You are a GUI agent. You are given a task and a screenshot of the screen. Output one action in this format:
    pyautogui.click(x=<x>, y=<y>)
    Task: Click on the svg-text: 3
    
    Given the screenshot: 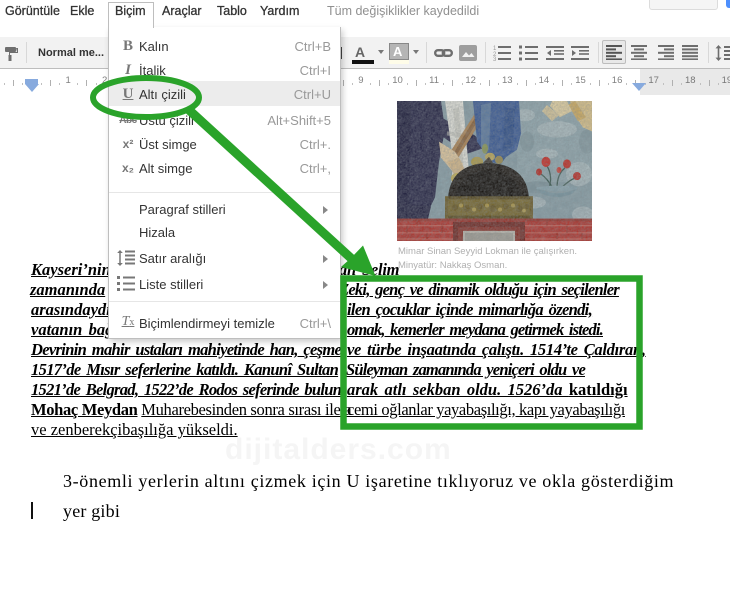 What is the action you would take?
    pyautogui.click(x=495, y=59)
    